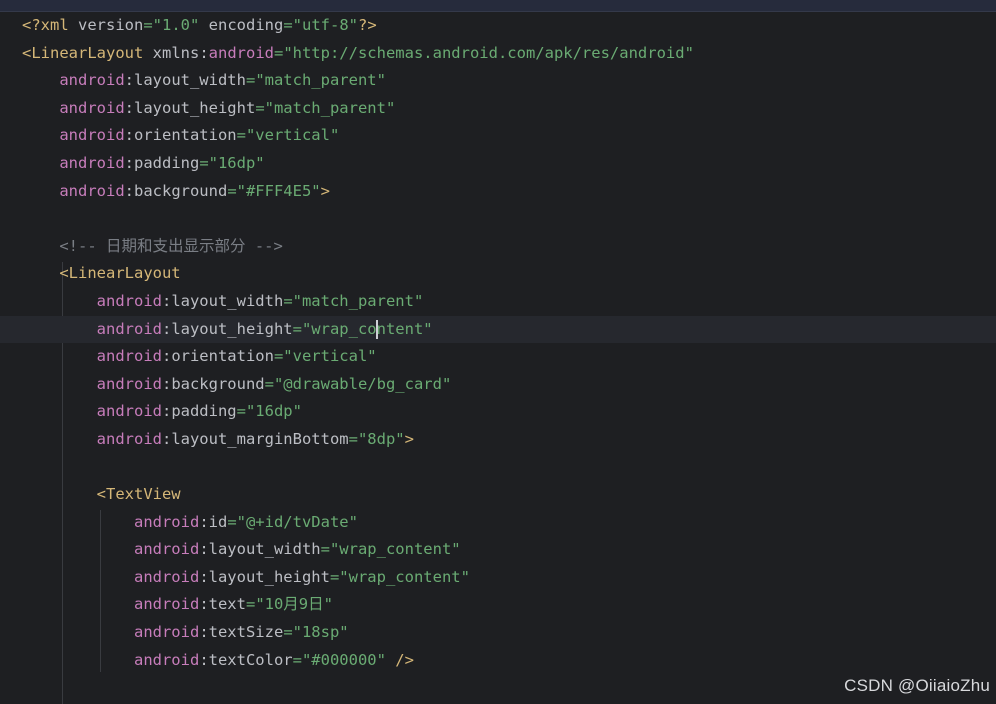 The width and height of the screenshot is (996, 704). What do you see at coordinates (509, 109) in the screenshot?
I see `code-line: android:layout_height="match_parent"` at bounding box center [509, 109].